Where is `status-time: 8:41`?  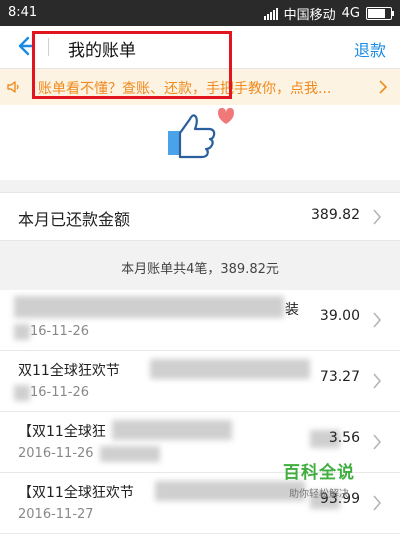
status-time: 8:41 is located at coordinates (23, 12).